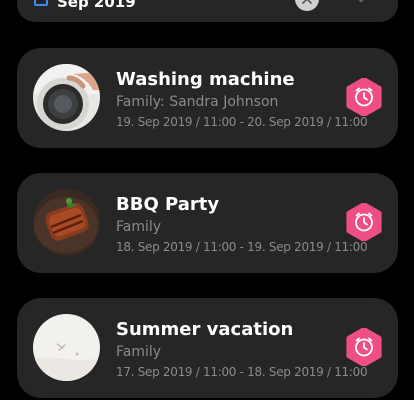 Image resolution: width=414 pixels, height=400 pixels. I want to click on booking-thumbnail-bbq-party, so click(66, 222).